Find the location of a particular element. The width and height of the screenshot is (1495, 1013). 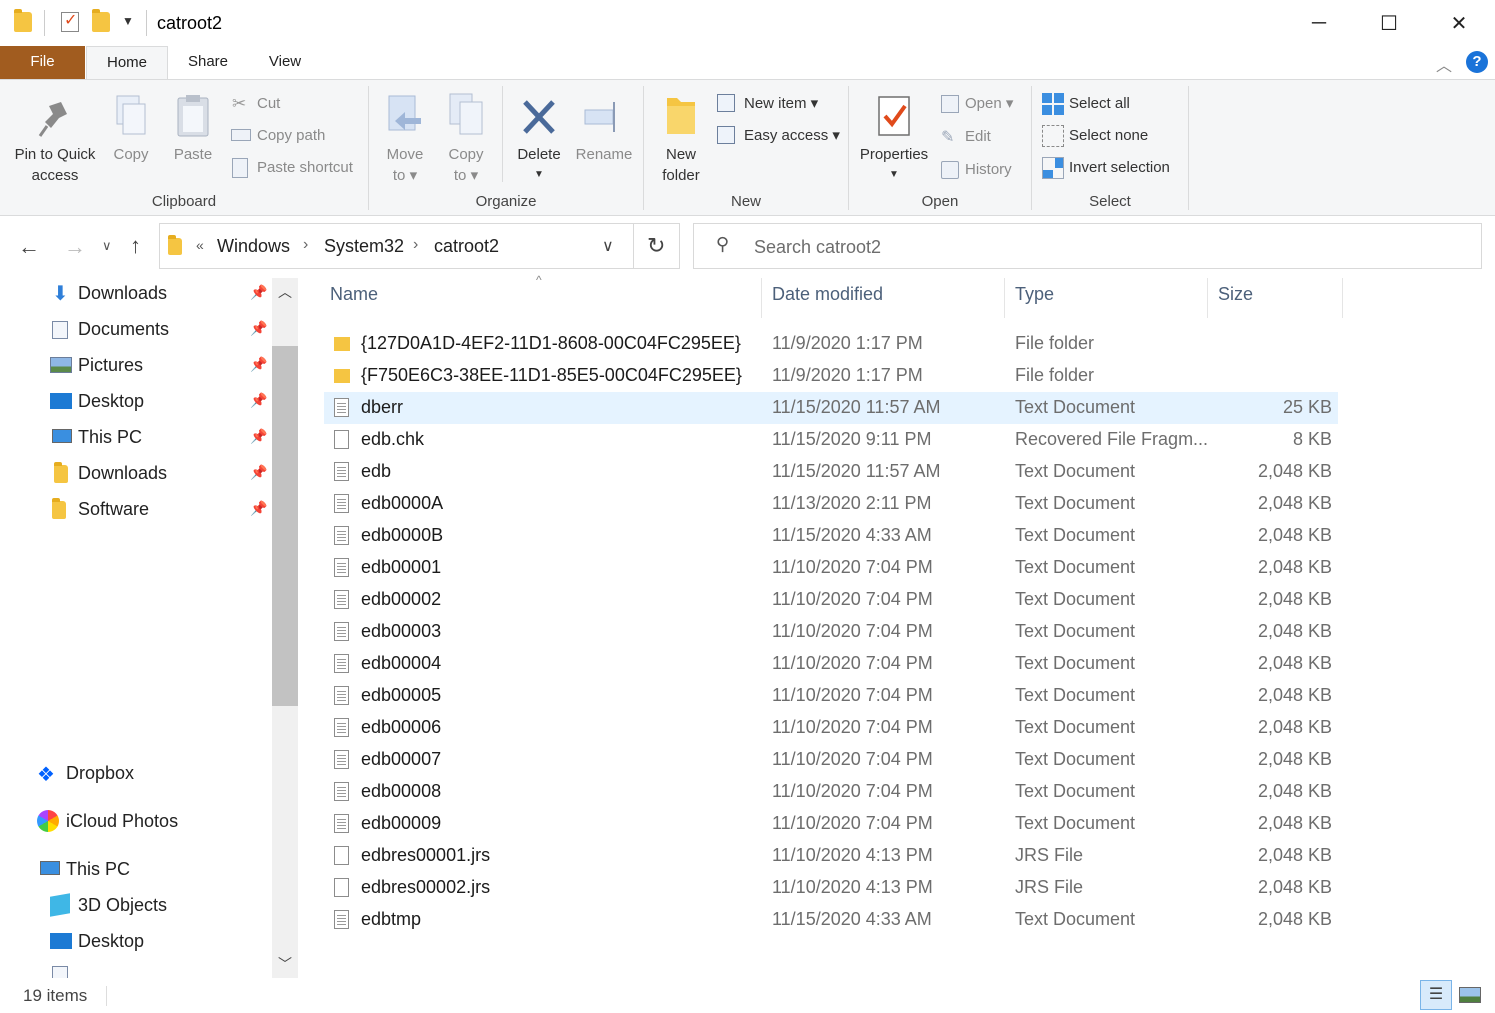

select-all-button: Select all is located at coordinates (1112, 104).